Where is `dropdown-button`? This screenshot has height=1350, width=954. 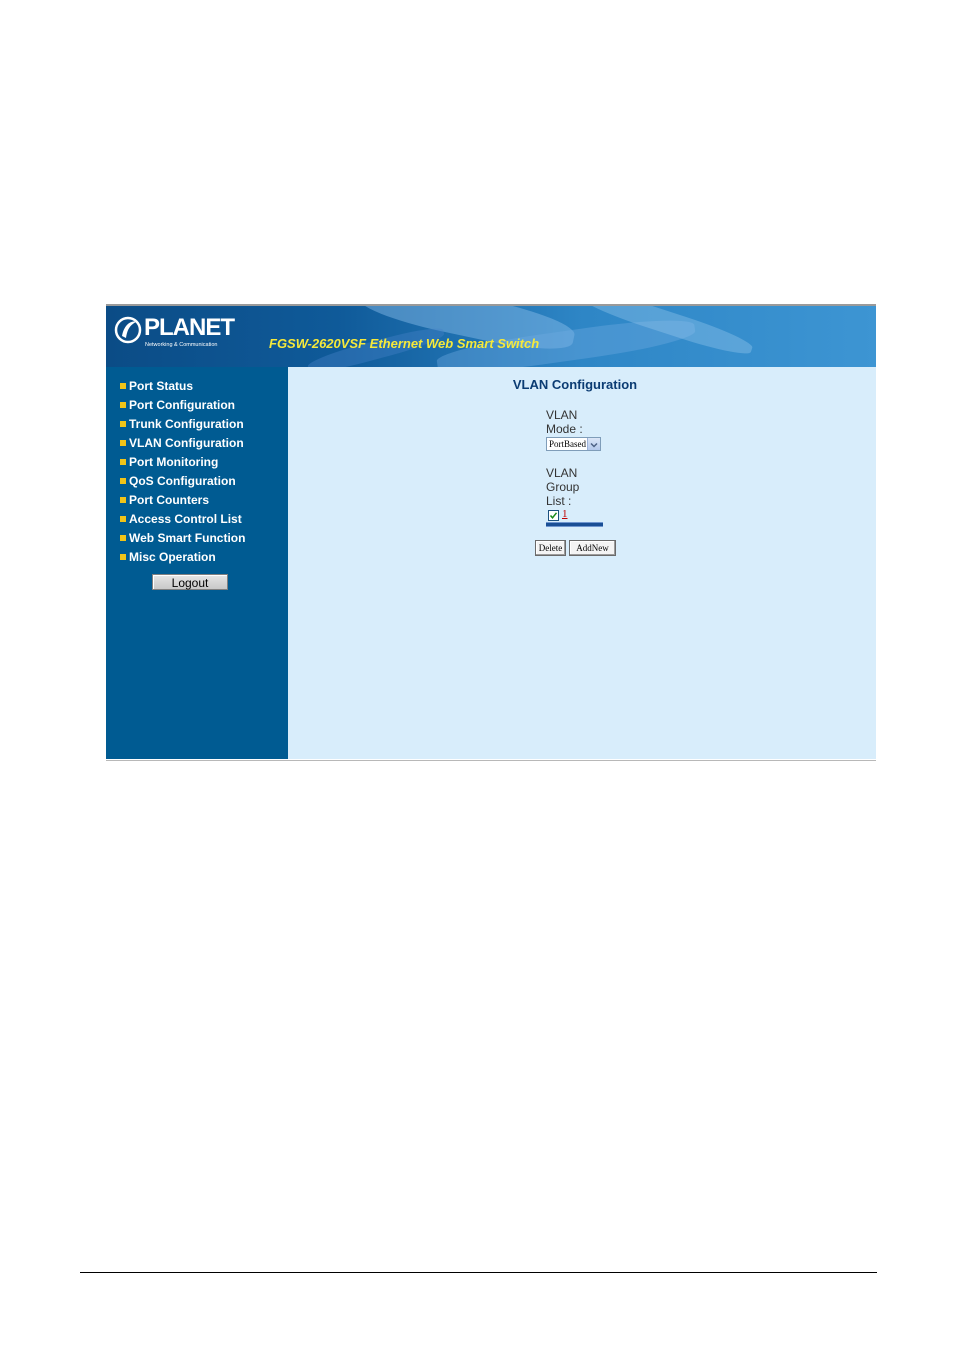 dropdown-button is located at coordinates (593, 444).